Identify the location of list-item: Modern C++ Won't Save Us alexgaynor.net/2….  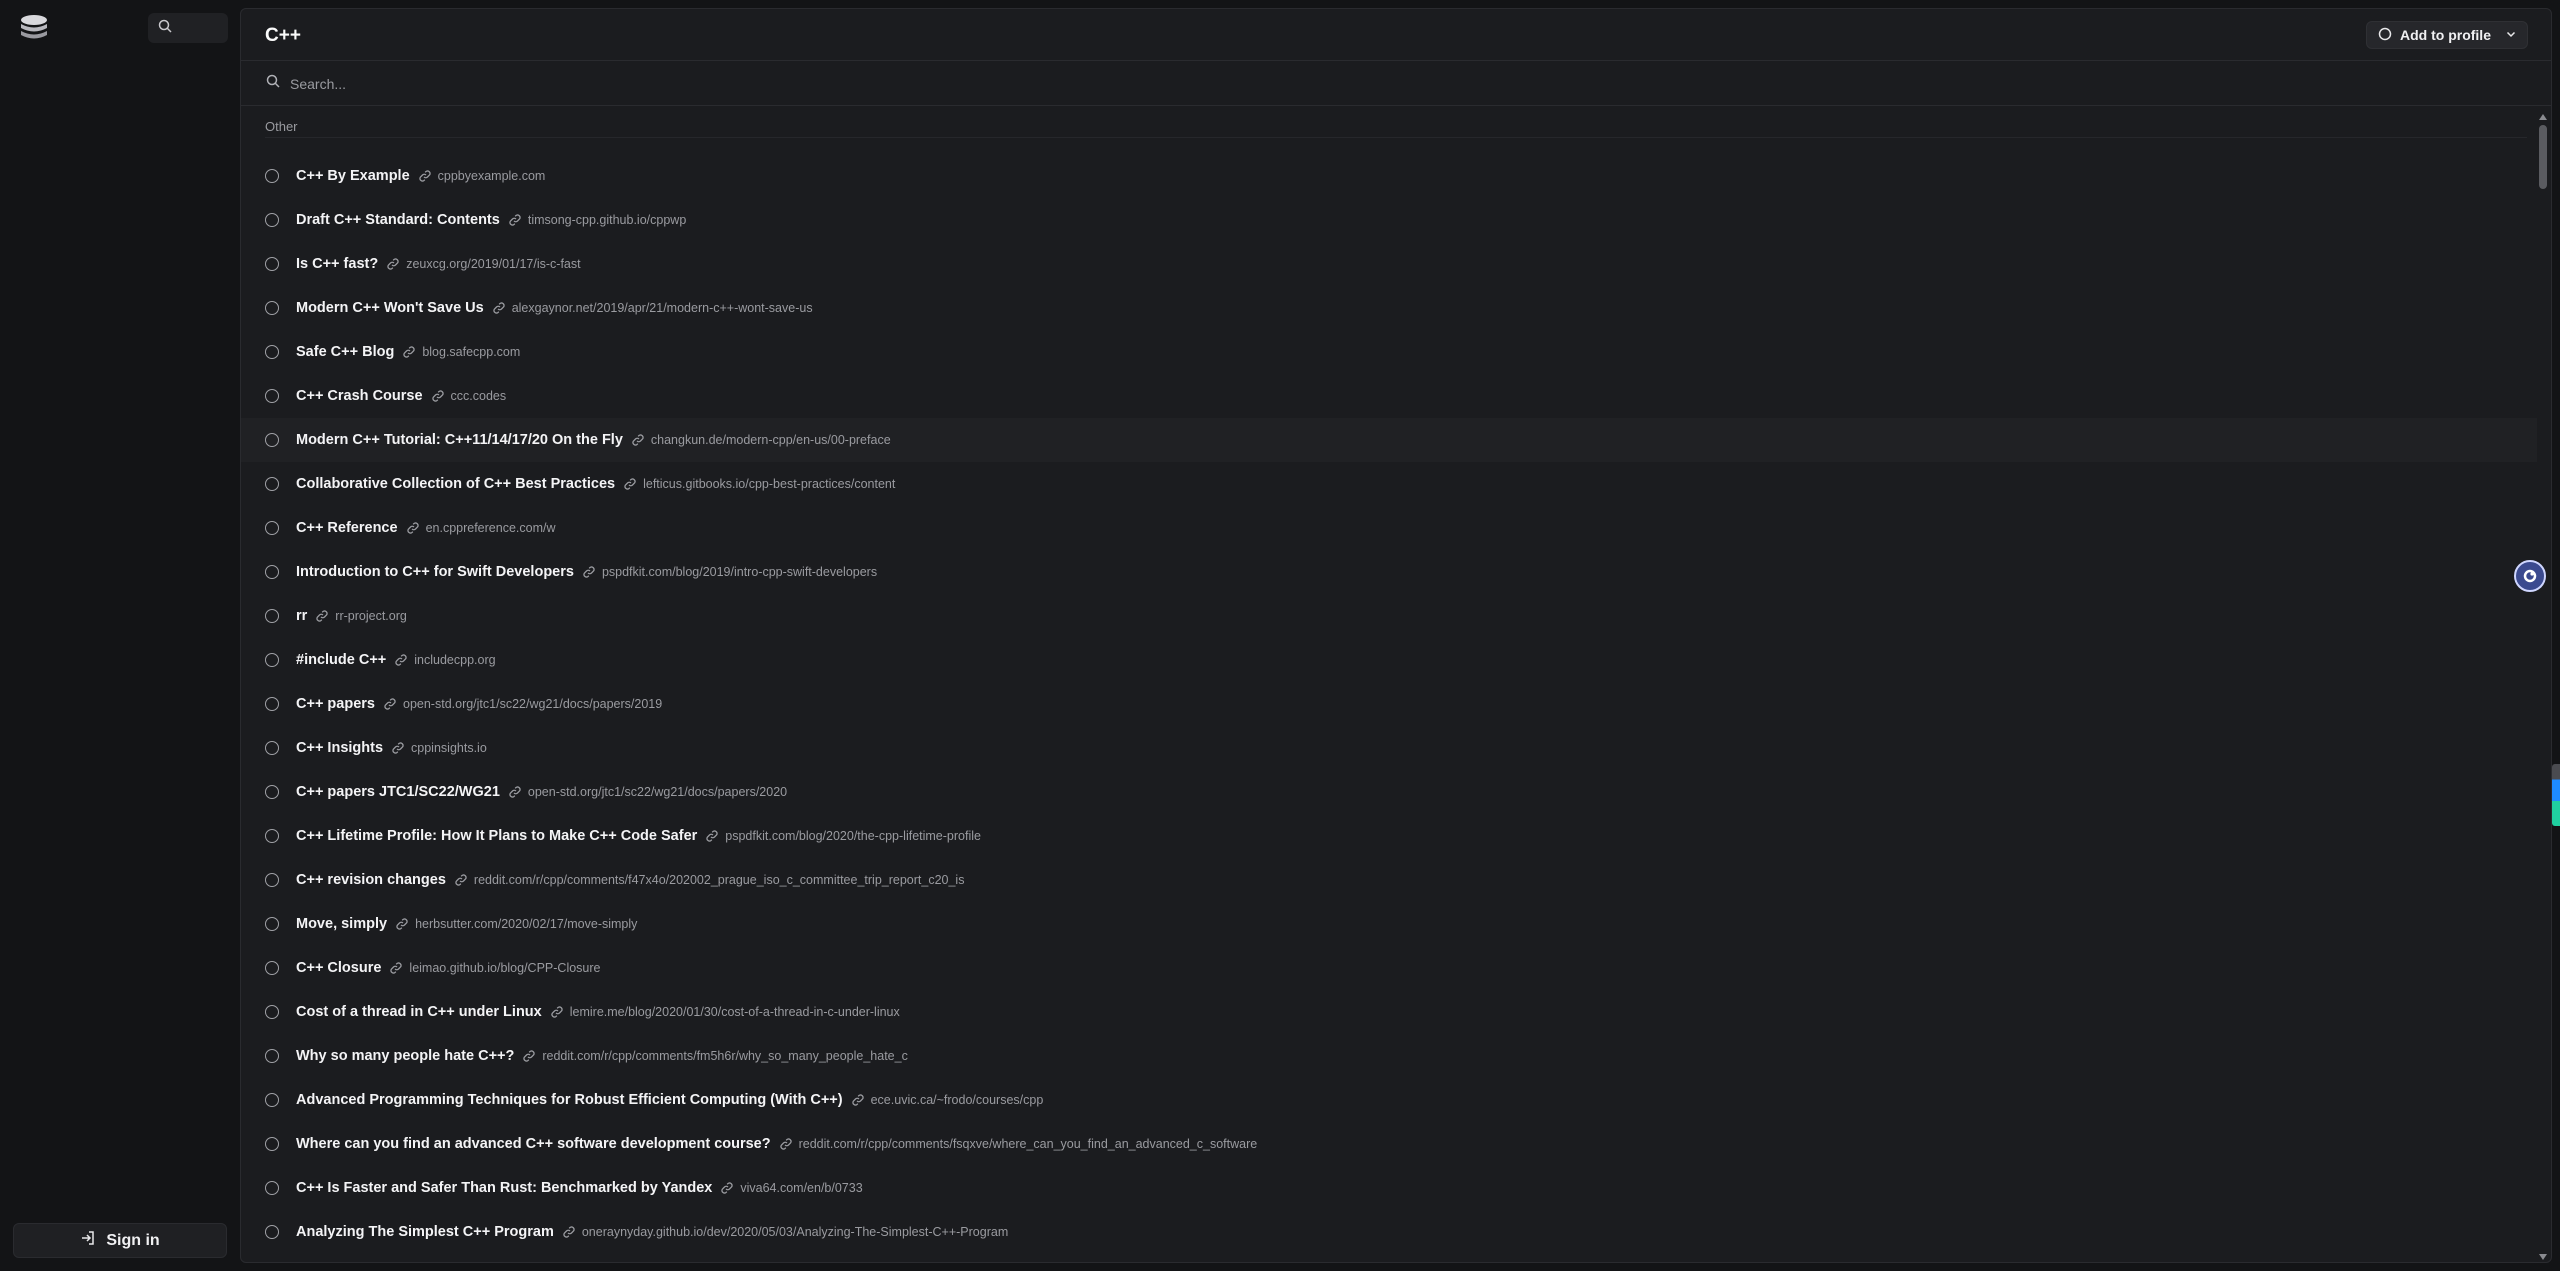
(1389, 308).